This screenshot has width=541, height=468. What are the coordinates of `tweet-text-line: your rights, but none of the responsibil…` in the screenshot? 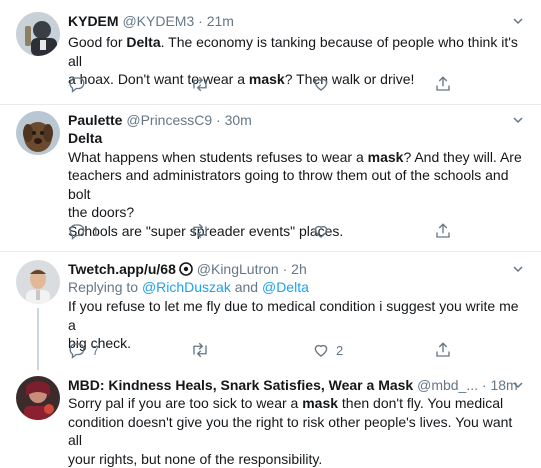 It's located at (295, 459).